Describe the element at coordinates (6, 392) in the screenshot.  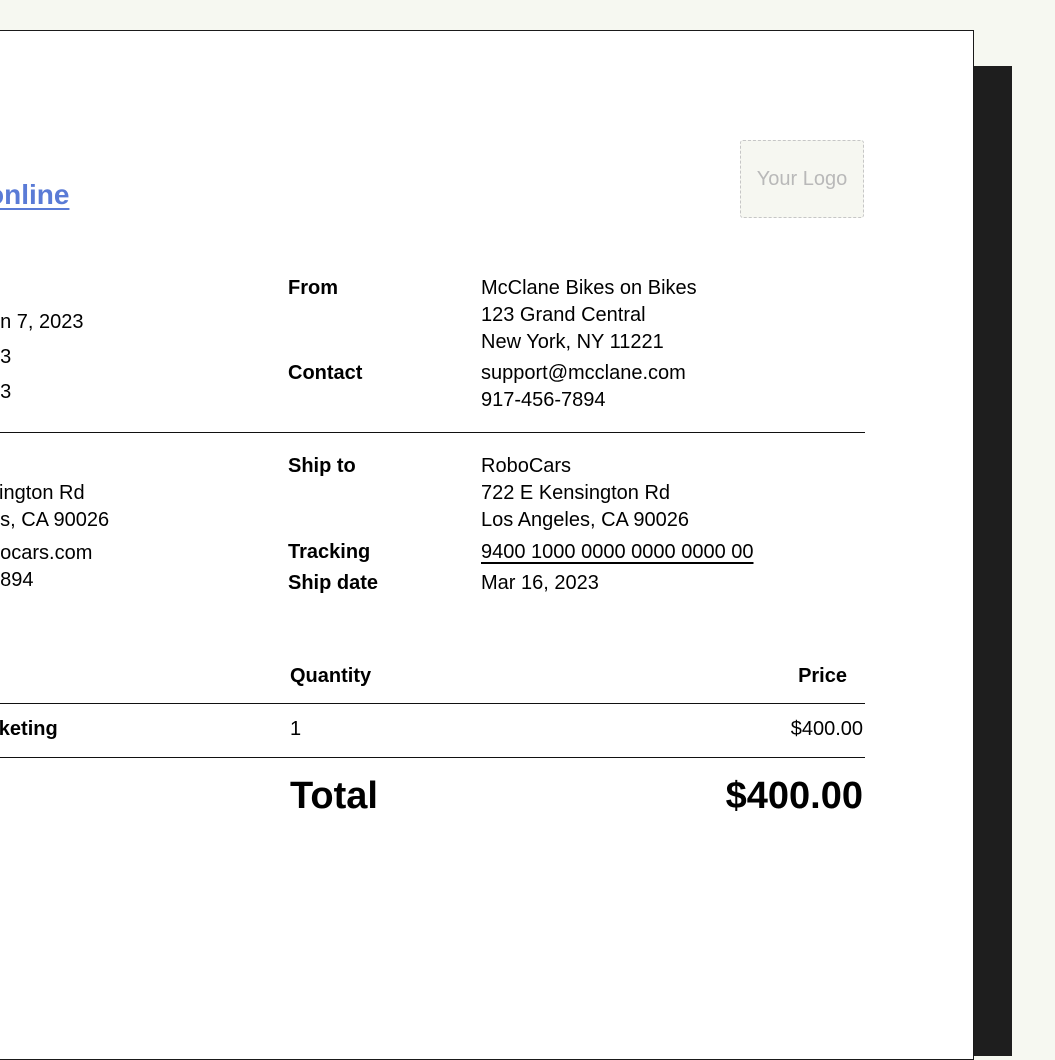
I see `due-date-value: 23` at that location.